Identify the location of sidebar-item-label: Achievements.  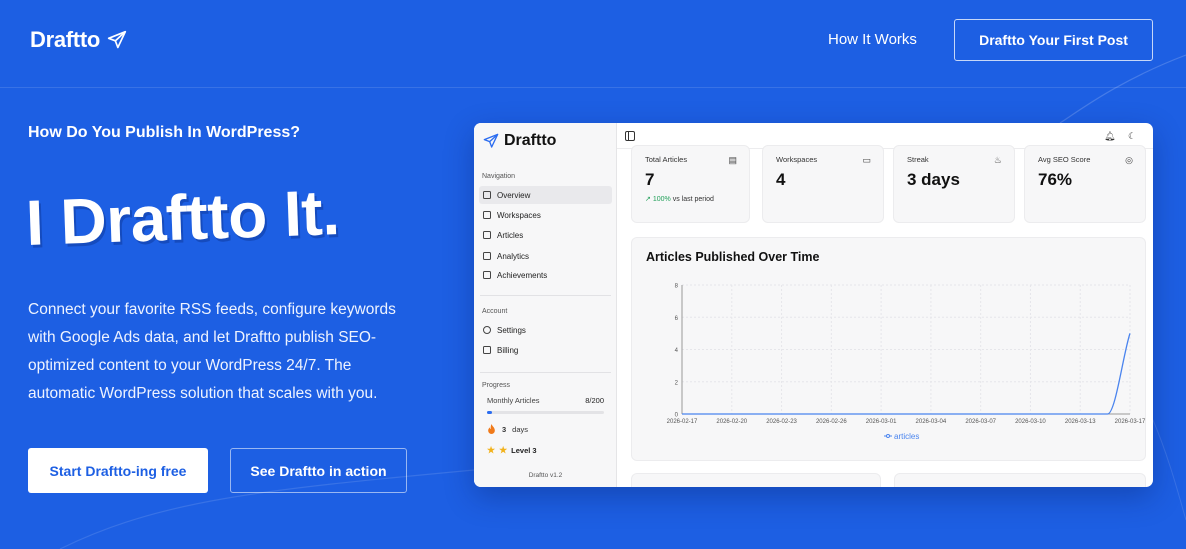
(522, 275).